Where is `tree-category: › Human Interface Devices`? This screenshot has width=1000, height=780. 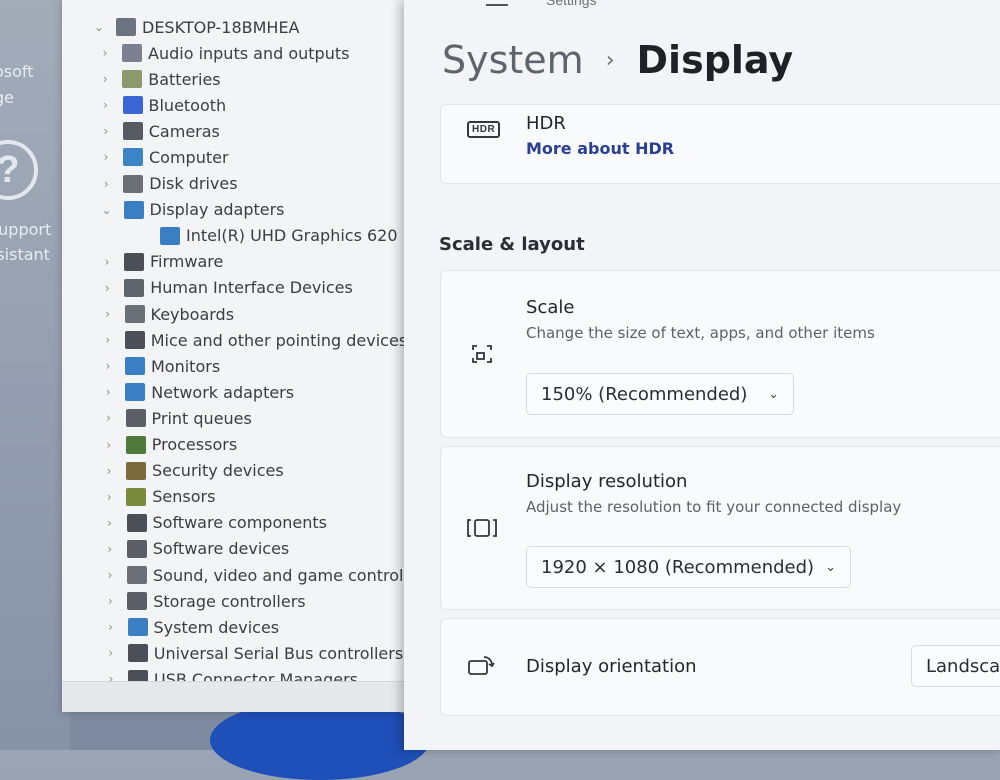 tree-category: › Human Interface Devices is located at coordinates (226, 288).